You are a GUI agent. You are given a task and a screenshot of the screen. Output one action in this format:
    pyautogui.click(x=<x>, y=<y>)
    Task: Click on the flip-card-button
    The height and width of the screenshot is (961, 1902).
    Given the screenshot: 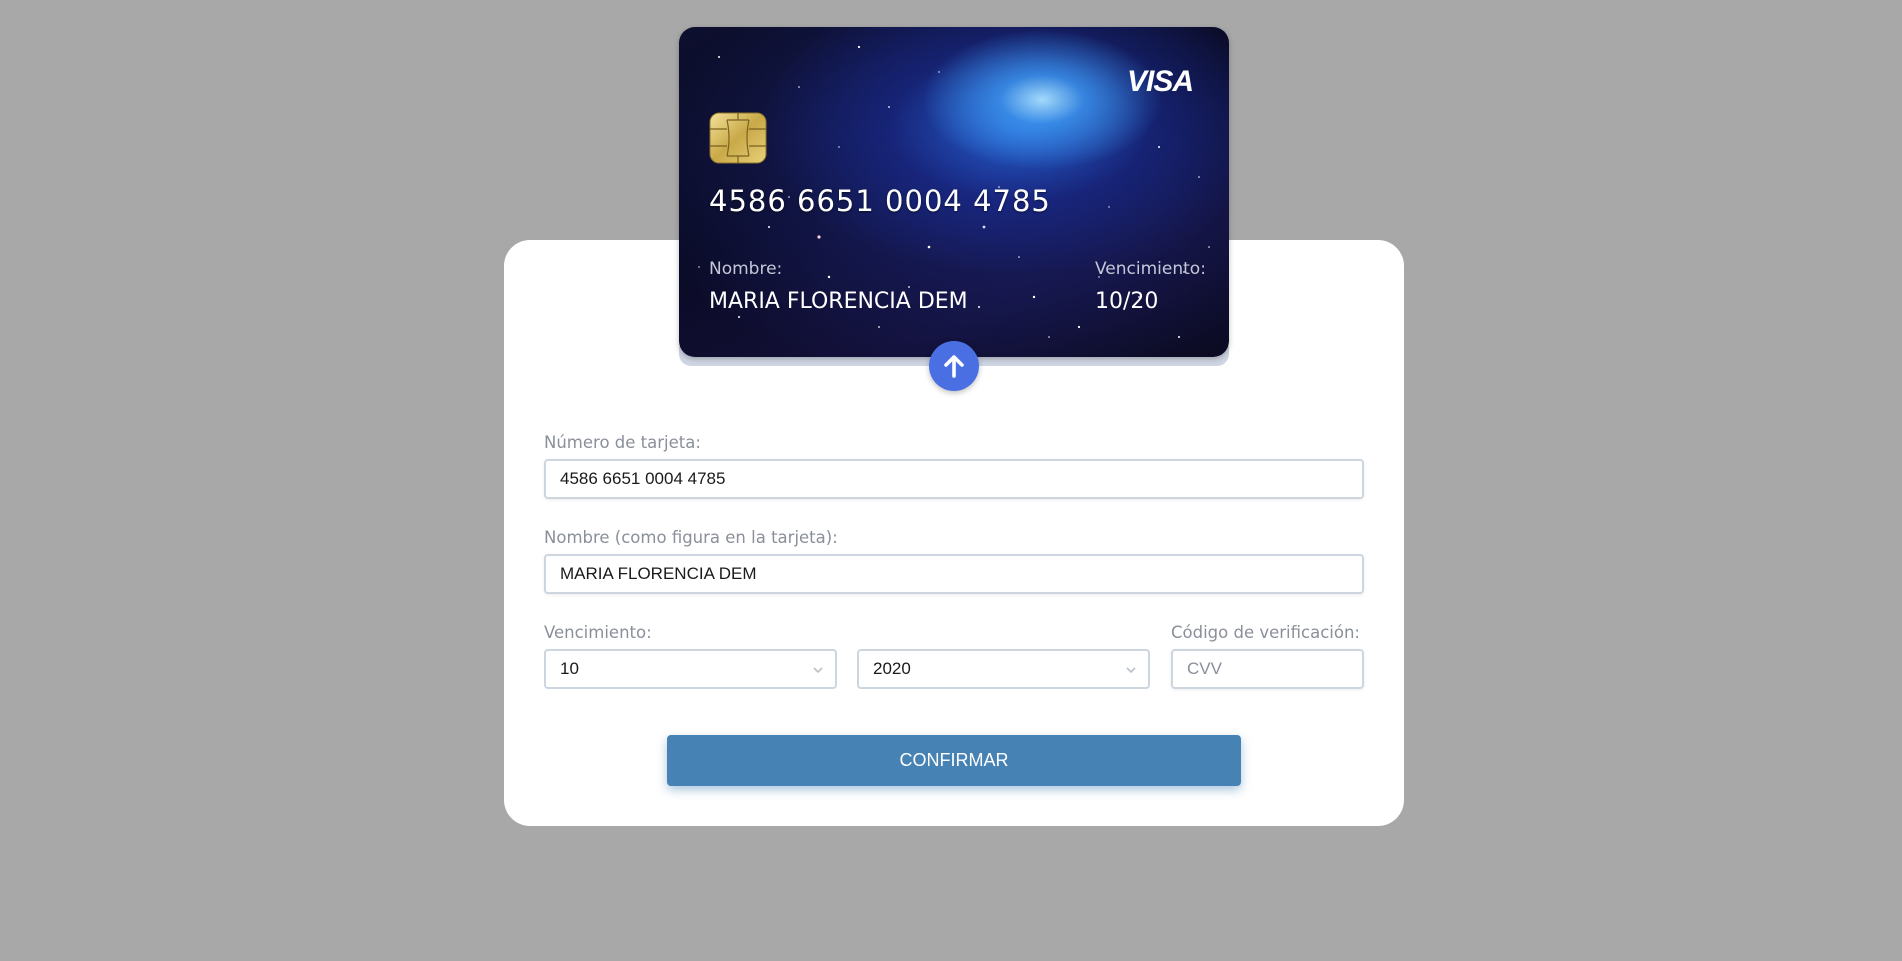 What is the action you would take?
    pyautogui.click(x=954, y=366)
    